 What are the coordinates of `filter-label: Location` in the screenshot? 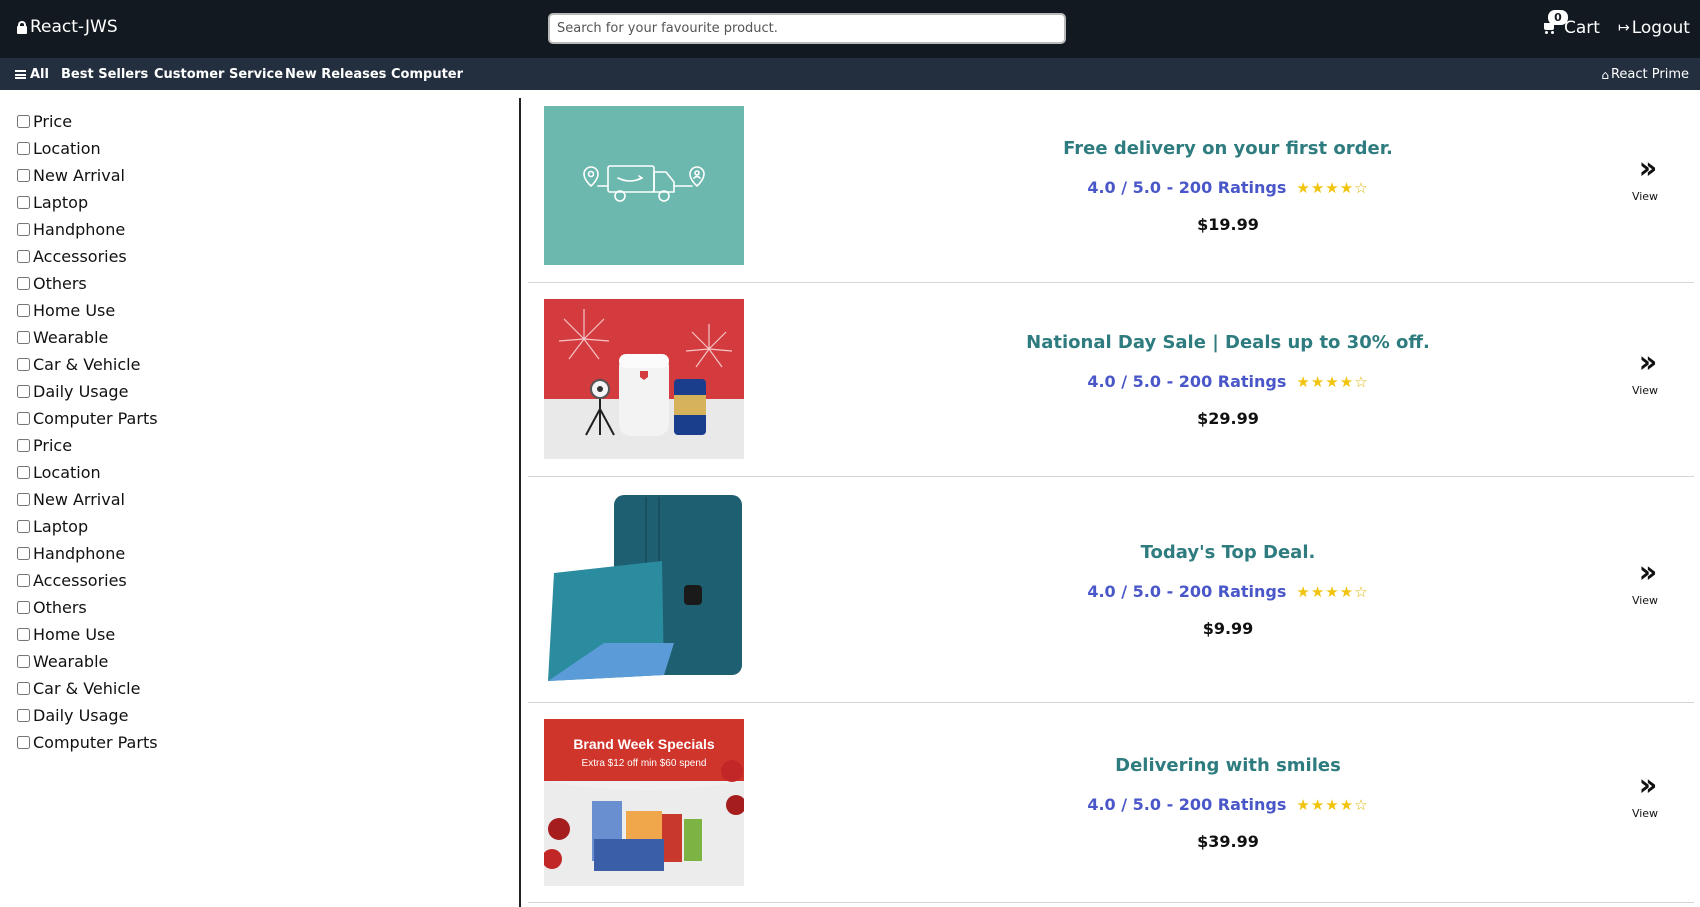 It's located at (67, 472).